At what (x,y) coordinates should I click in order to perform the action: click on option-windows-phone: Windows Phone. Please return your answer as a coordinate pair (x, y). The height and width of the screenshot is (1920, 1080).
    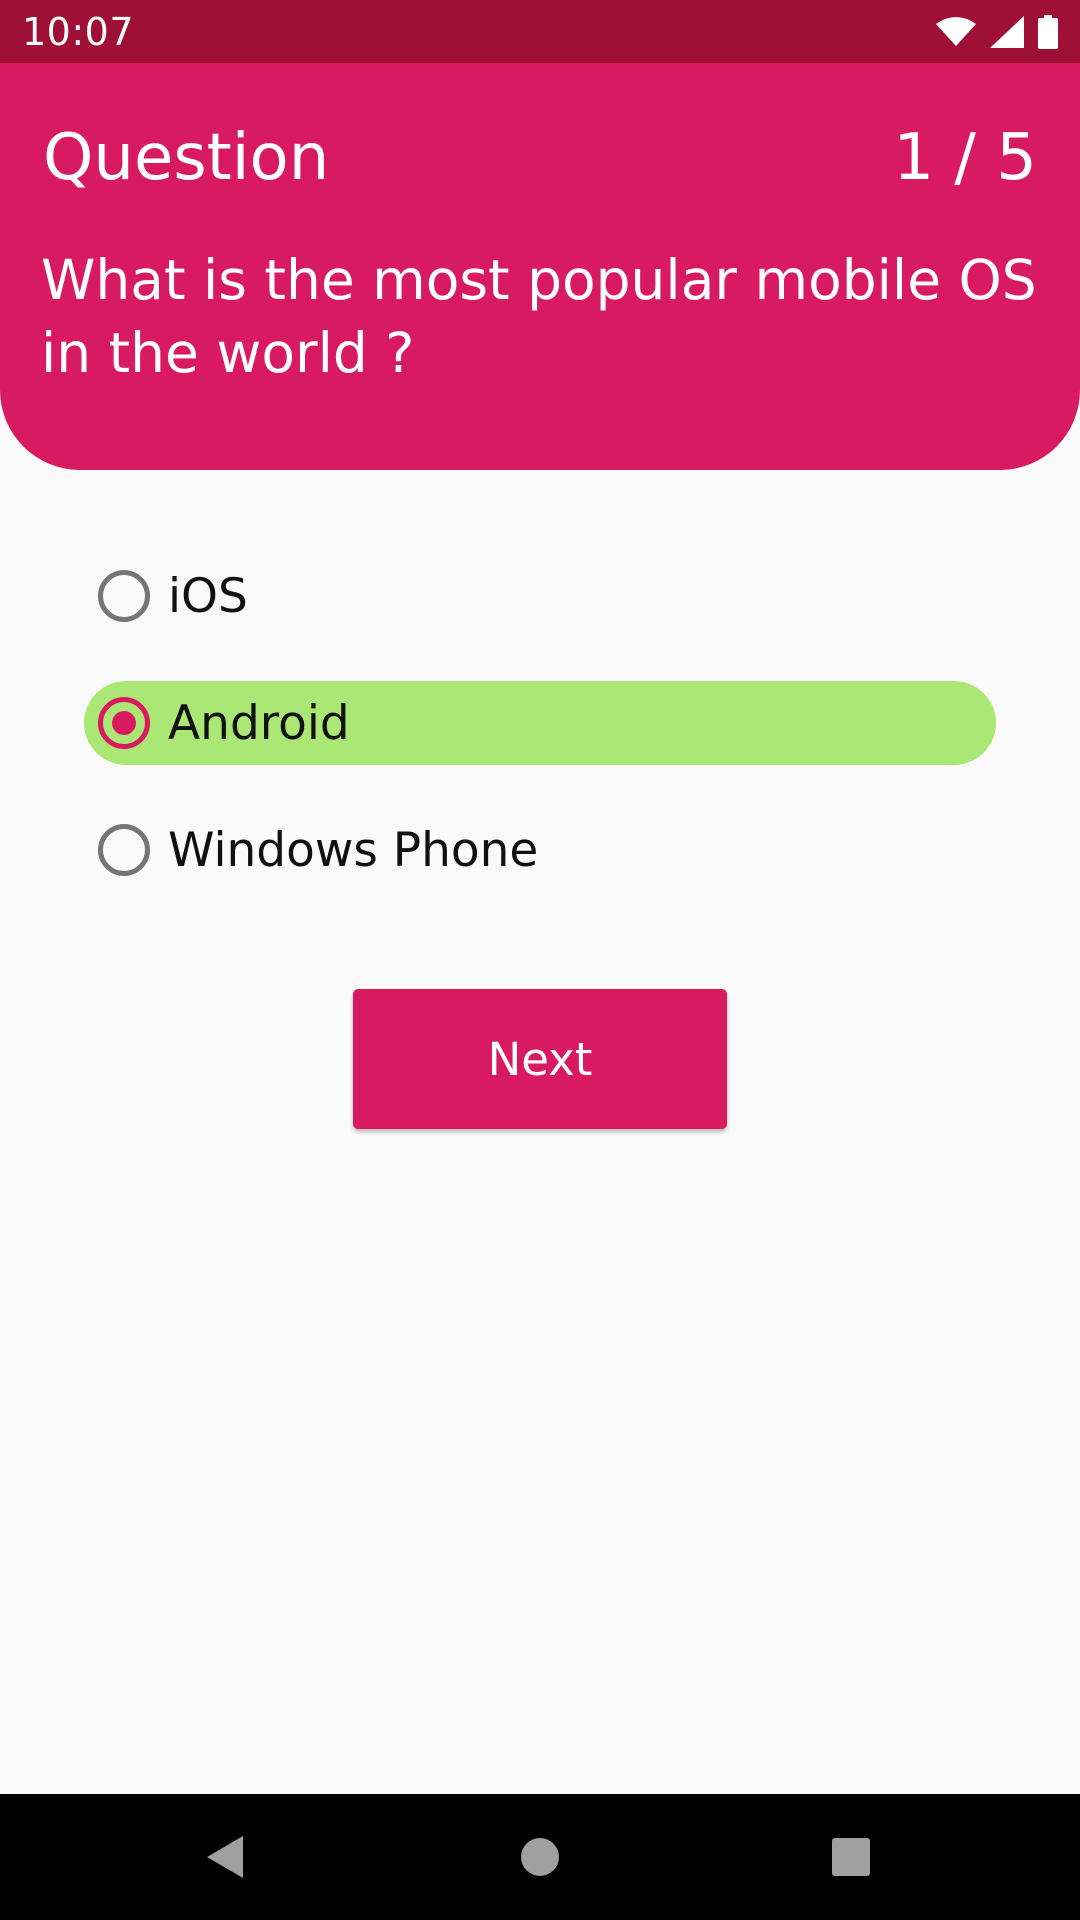
    Looking at the image, I should click on (540, 850).